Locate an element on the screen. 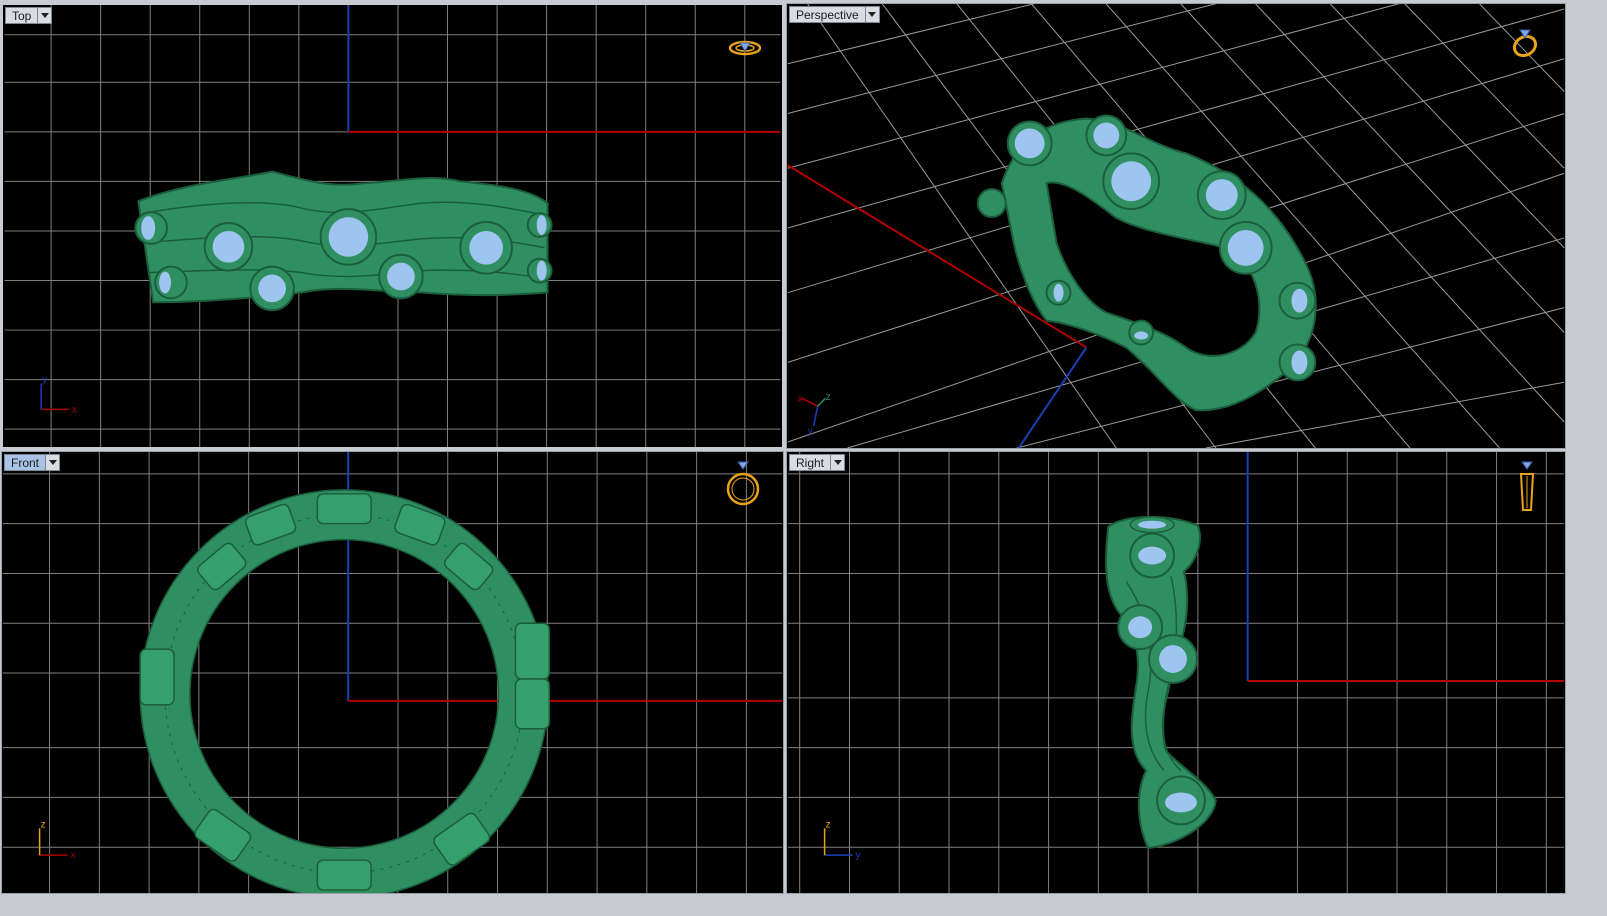  viewport-title-right: Right is located at coordinates (810, 462).